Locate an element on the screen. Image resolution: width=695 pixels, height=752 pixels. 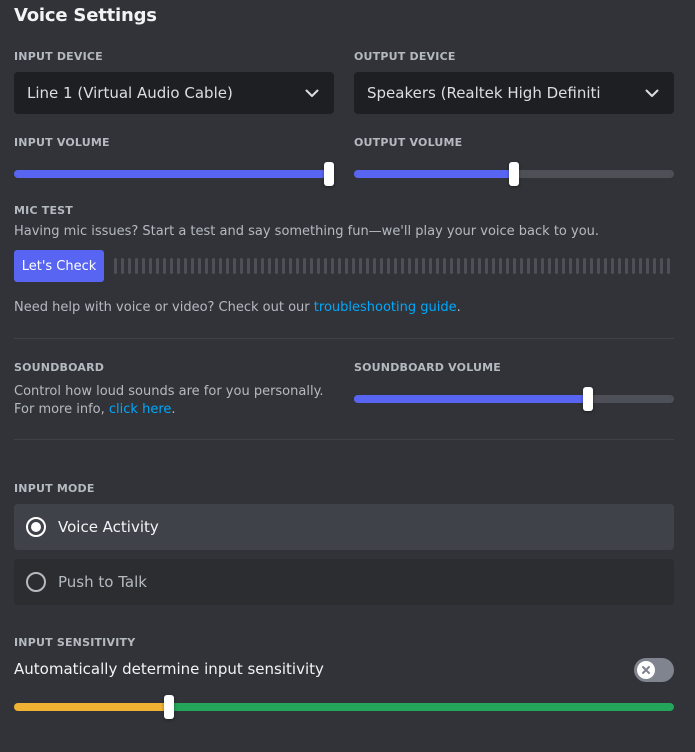
input-device-select: Line 1 (Virtual Audio Cable) is located at coordinates (174, 93).